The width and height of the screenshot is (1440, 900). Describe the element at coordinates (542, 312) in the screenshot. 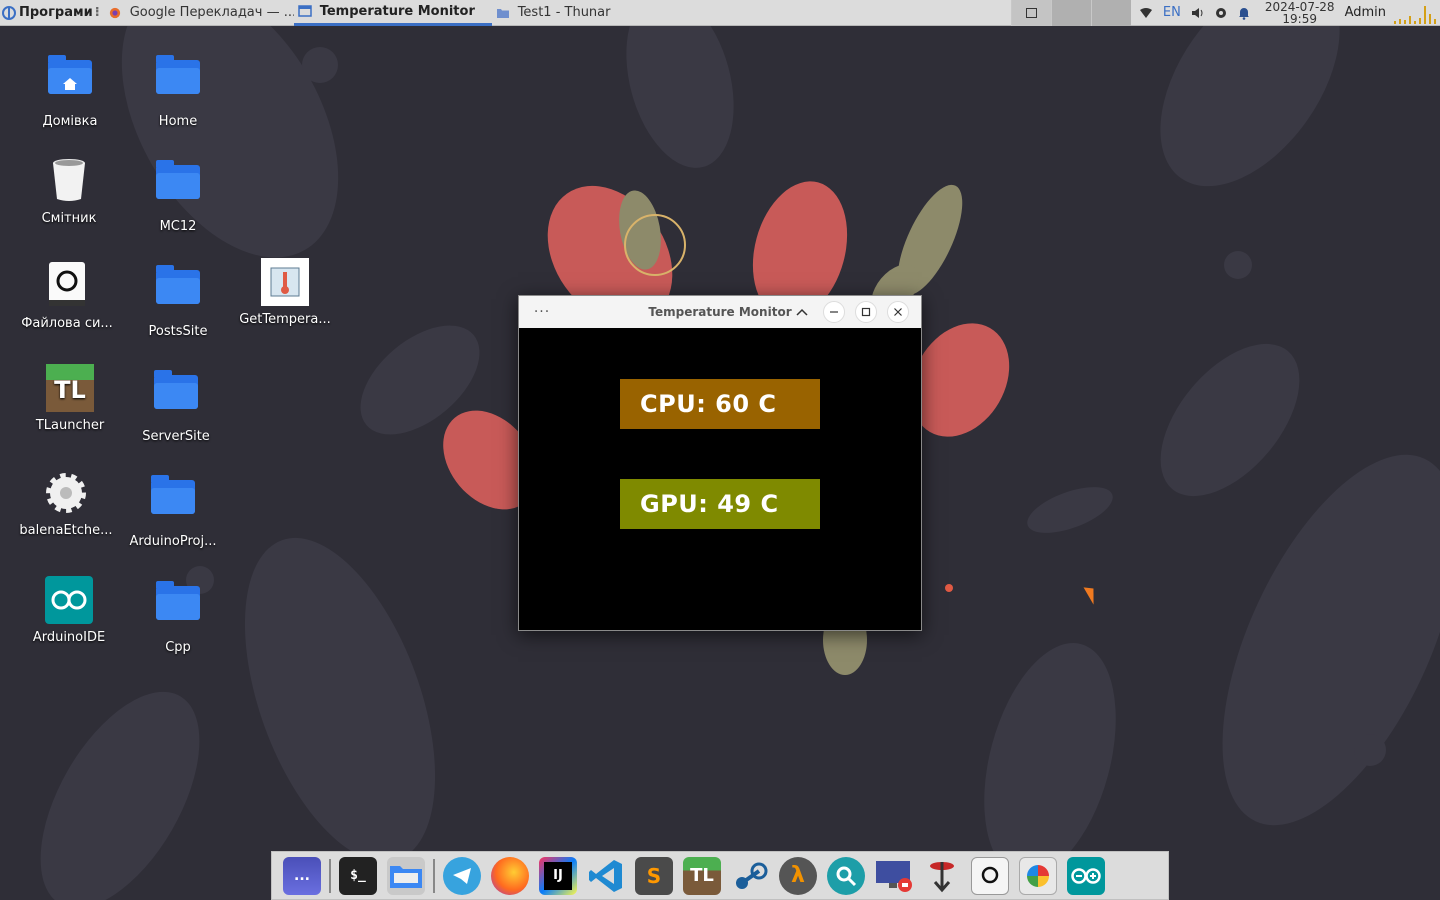

I see `window-menu-button: ···` at that location.